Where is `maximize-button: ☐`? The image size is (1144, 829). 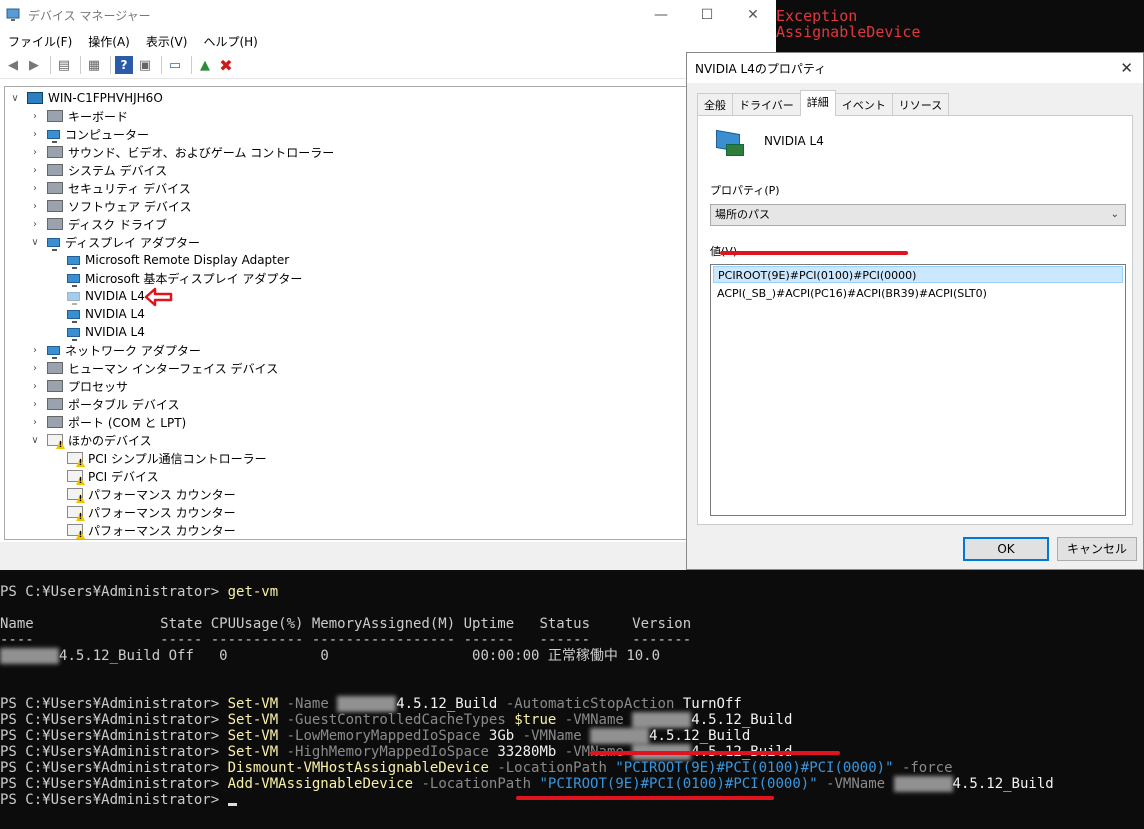 maximize-button: ☐ is located at coordinates (707, 15).